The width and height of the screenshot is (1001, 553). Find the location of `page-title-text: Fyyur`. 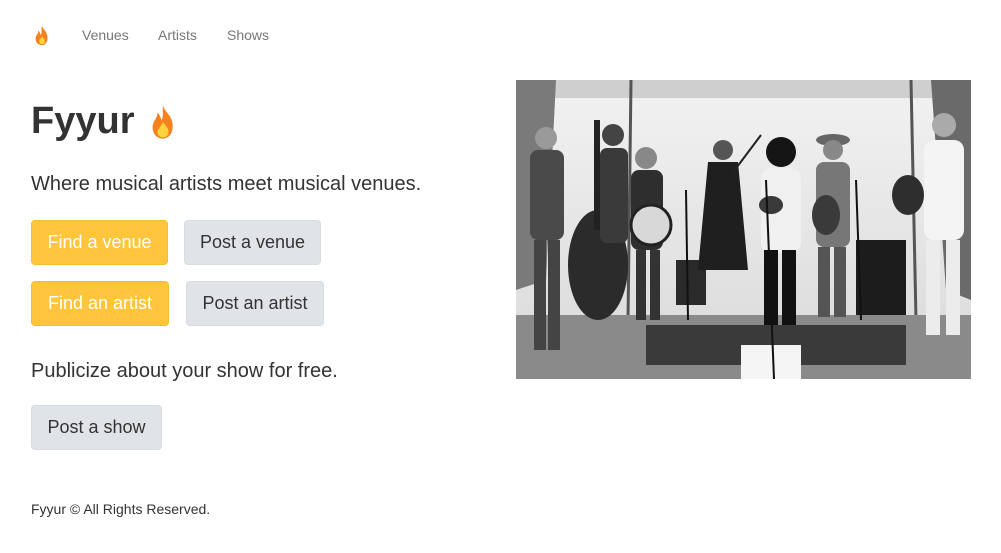

page-title-text: Fyyur is located at coordinates (83, 121).